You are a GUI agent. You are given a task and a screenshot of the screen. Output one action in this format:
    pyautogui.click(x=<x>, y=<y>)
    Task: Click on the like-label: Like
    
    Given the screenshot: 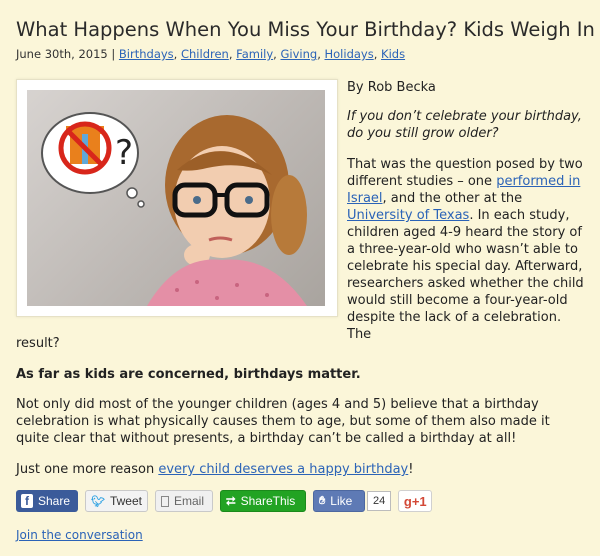 What is the action you would take?
    pyautogui.click(x=341, y=501)
    